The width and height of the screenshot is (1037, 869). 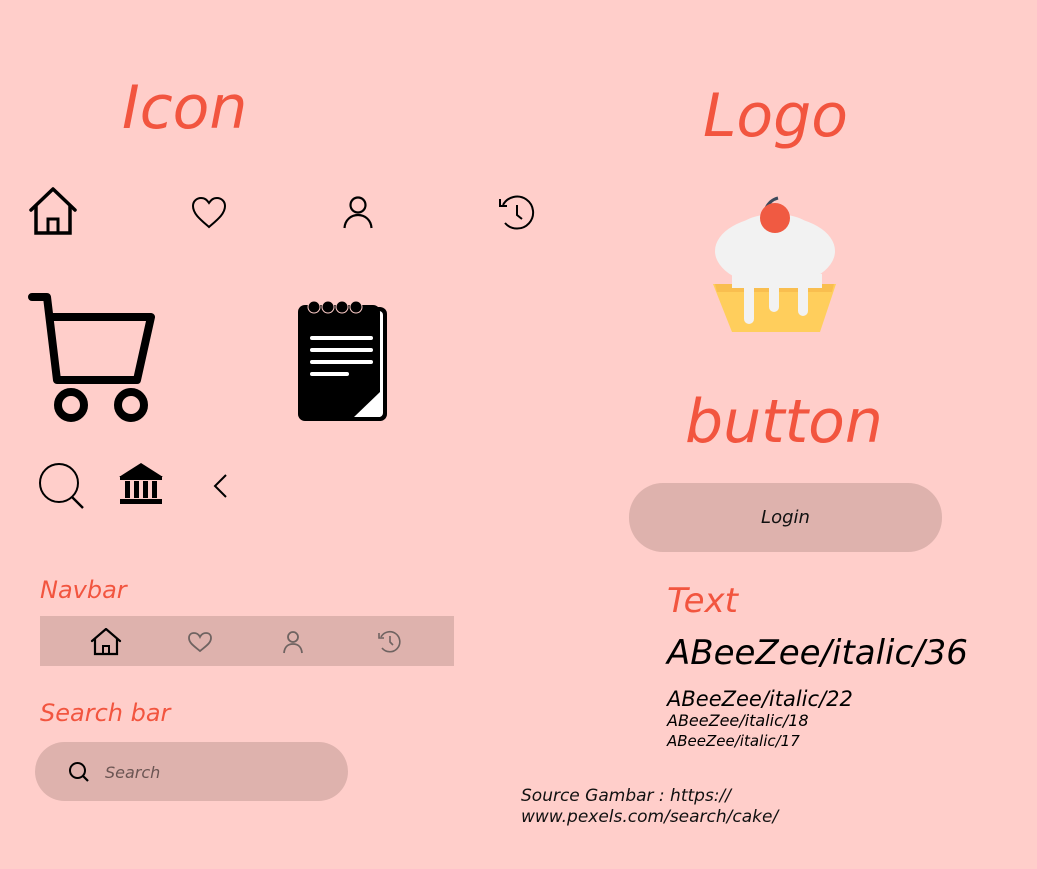 What do you see at coordinates (343, 361) in the screenshot?
I see `notepad-icon` at bounding box center [343, 361].